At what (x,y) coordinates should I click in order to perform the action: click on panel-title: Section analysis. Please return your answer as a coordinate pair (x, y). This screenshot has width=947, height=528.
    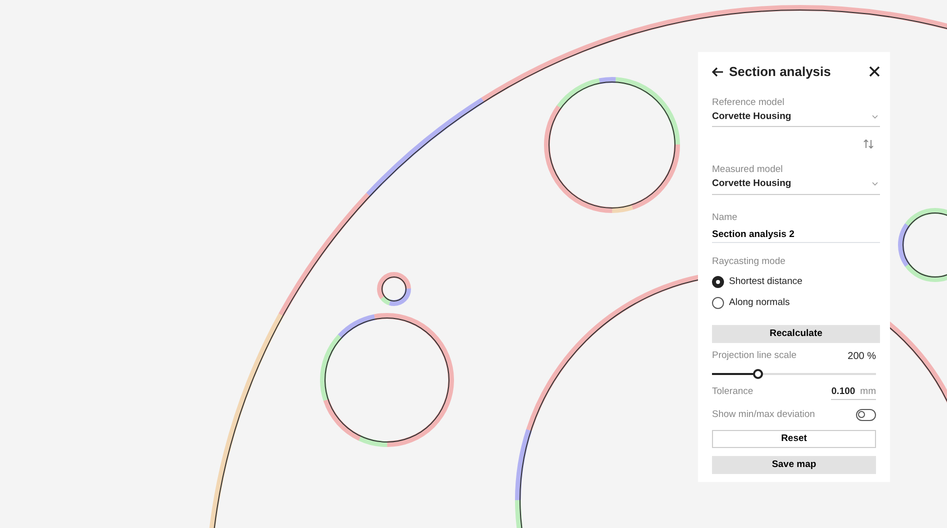
    Looking at the image, I should click on (780, 72).